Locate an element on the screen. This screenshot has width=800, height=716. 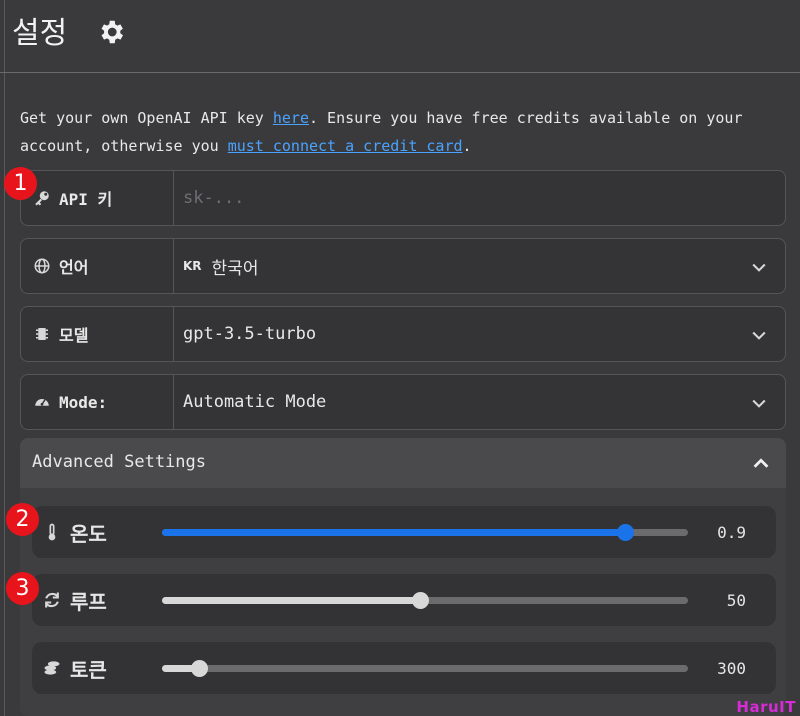
mode-select: Mode: Automatic Mode is located at coordinates (403, 402).